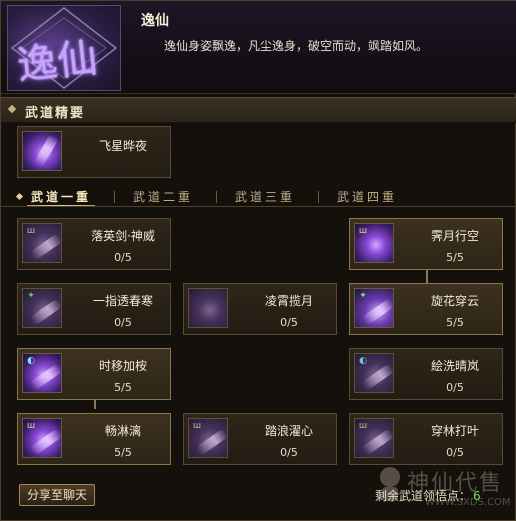  I want to click on time-shift-icon: ◐, so click(42, 373).